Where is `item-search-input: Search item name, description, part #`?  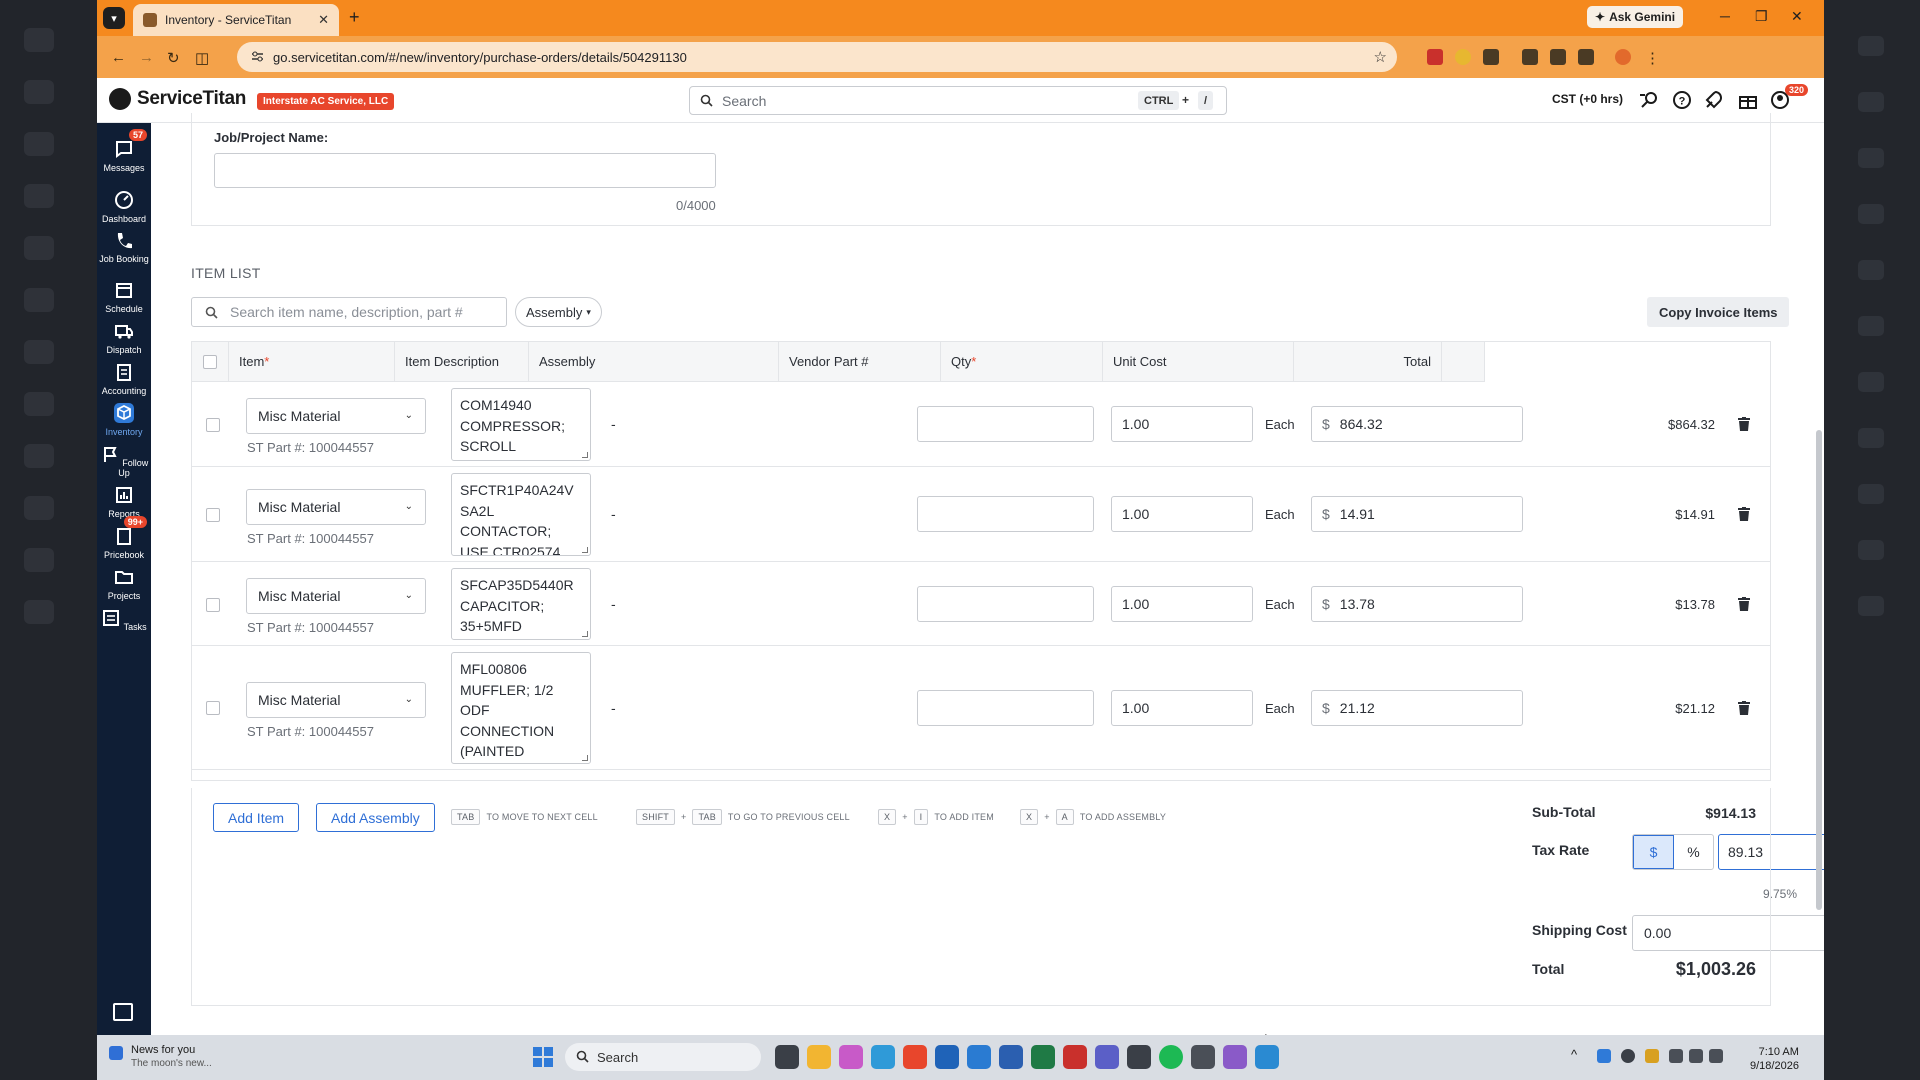 item-search-input: Search item name, description, part # is located at coordinates (349, 312).